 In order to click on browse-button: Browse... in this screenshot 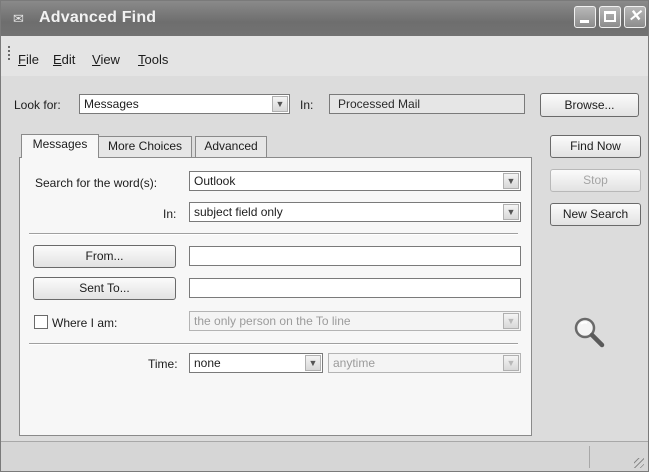, I will do `click(589, 105)`.